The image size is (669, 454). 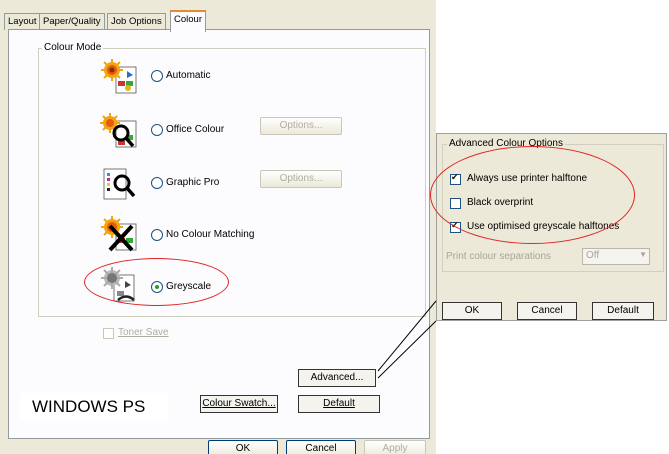 What do you see at coordinates (188, 21) in the screenshot?
I see `tab-colour: Colour` at bounding box center [188, 21].